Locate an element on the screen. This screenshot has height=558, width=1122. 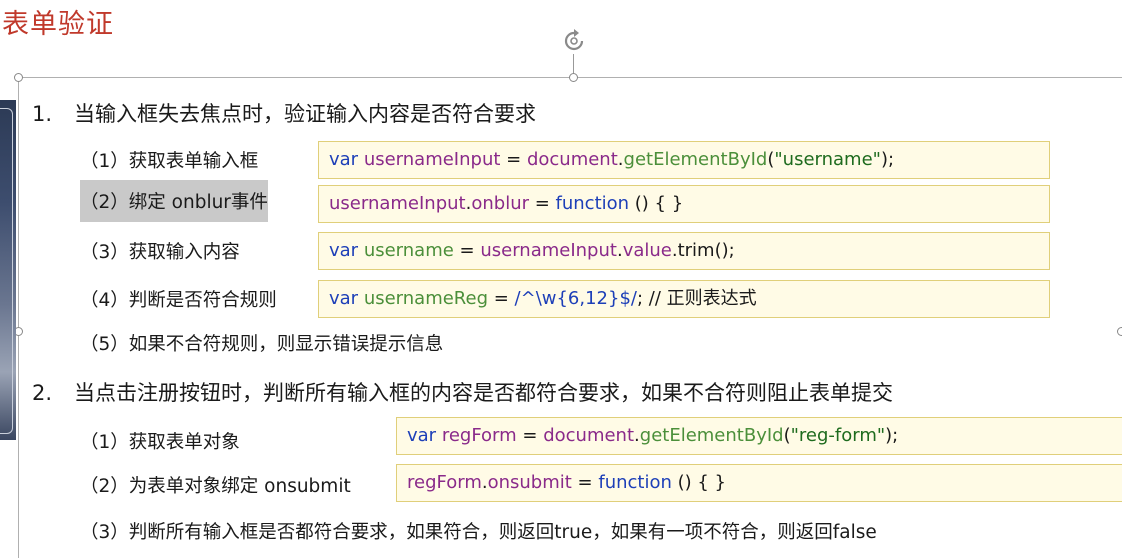
step-1-3: （3）获取输入内容 is located at coordinates (160, 252).